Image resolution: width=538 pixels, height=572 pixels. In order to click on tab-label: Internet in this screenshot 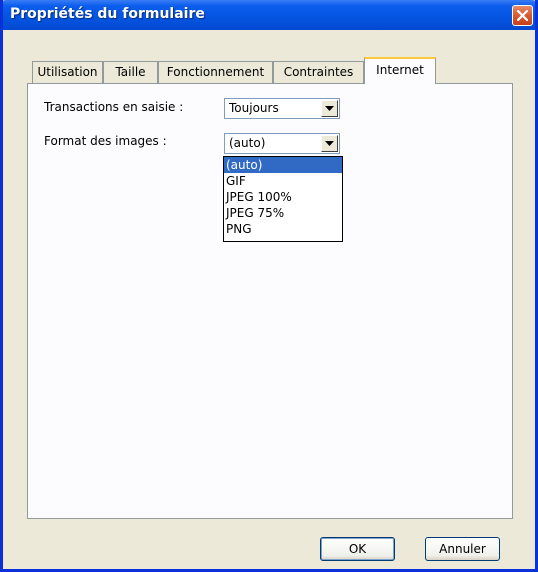, I will do `click(400, 70)`.